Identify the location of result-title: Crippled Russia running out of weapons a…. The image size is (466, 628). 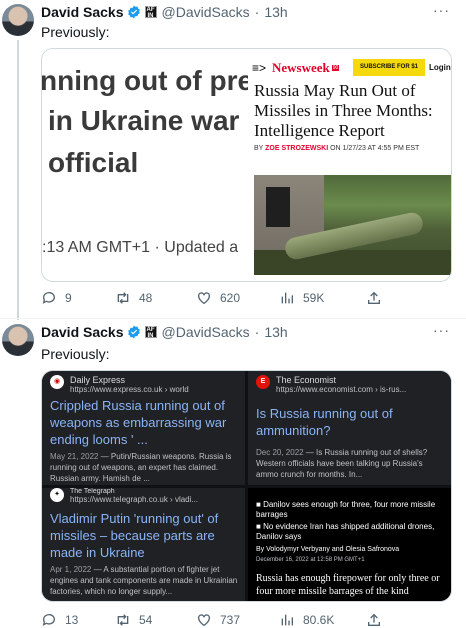
(138, 422).